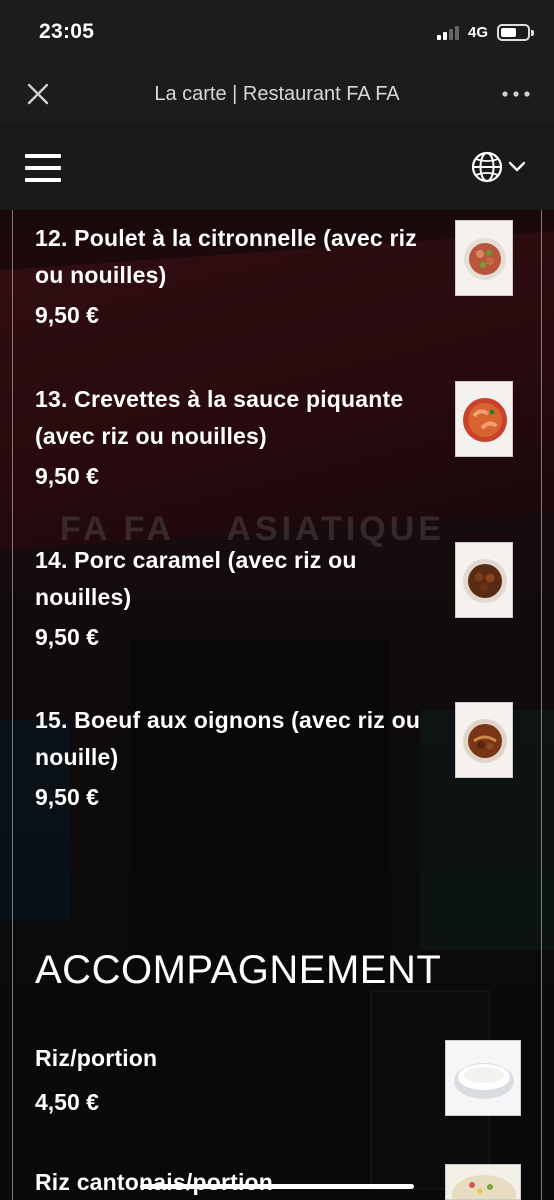 The height and width of the screenshot is (1200, 554). Describe the element at coordinates (238, 970) in the screenshot. I see `section-title: ACCOMPAGNEMENT` at that location.